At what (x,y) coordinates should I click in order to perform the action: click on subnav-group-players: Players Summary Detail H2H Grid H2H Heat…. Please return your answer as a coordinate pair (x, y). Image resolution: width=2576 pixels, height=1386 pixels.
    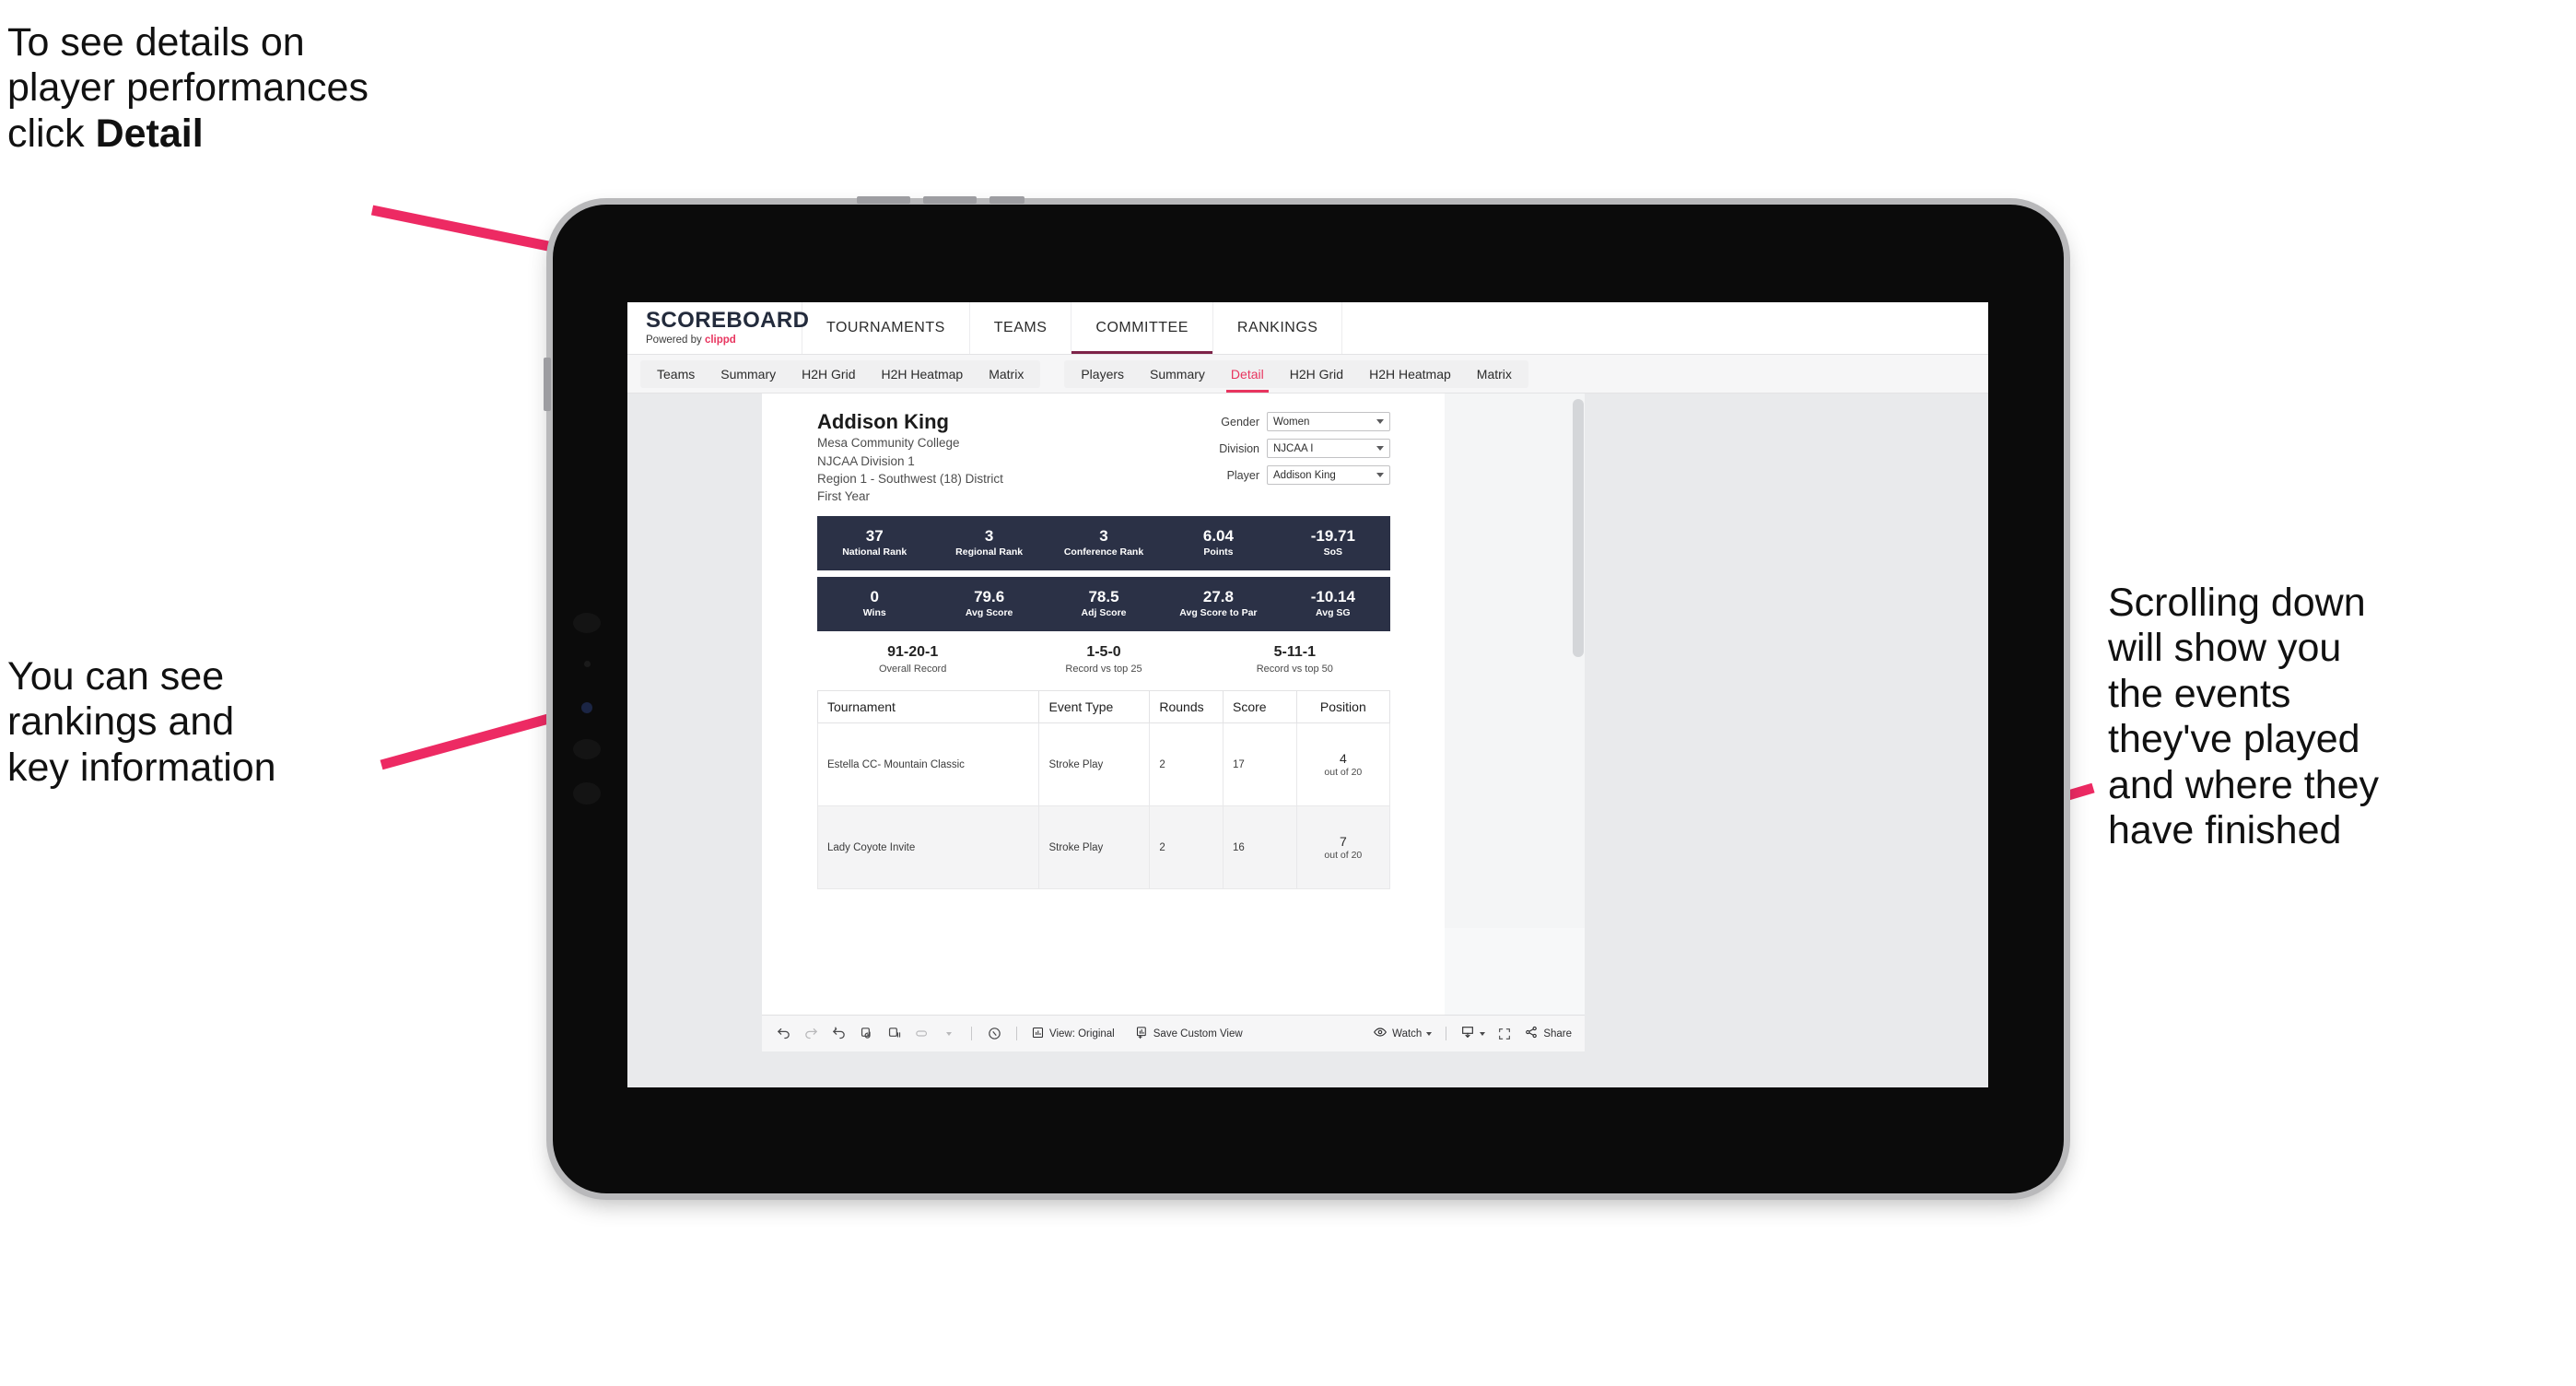
    Looking at the image, I should click on (1296, 376).